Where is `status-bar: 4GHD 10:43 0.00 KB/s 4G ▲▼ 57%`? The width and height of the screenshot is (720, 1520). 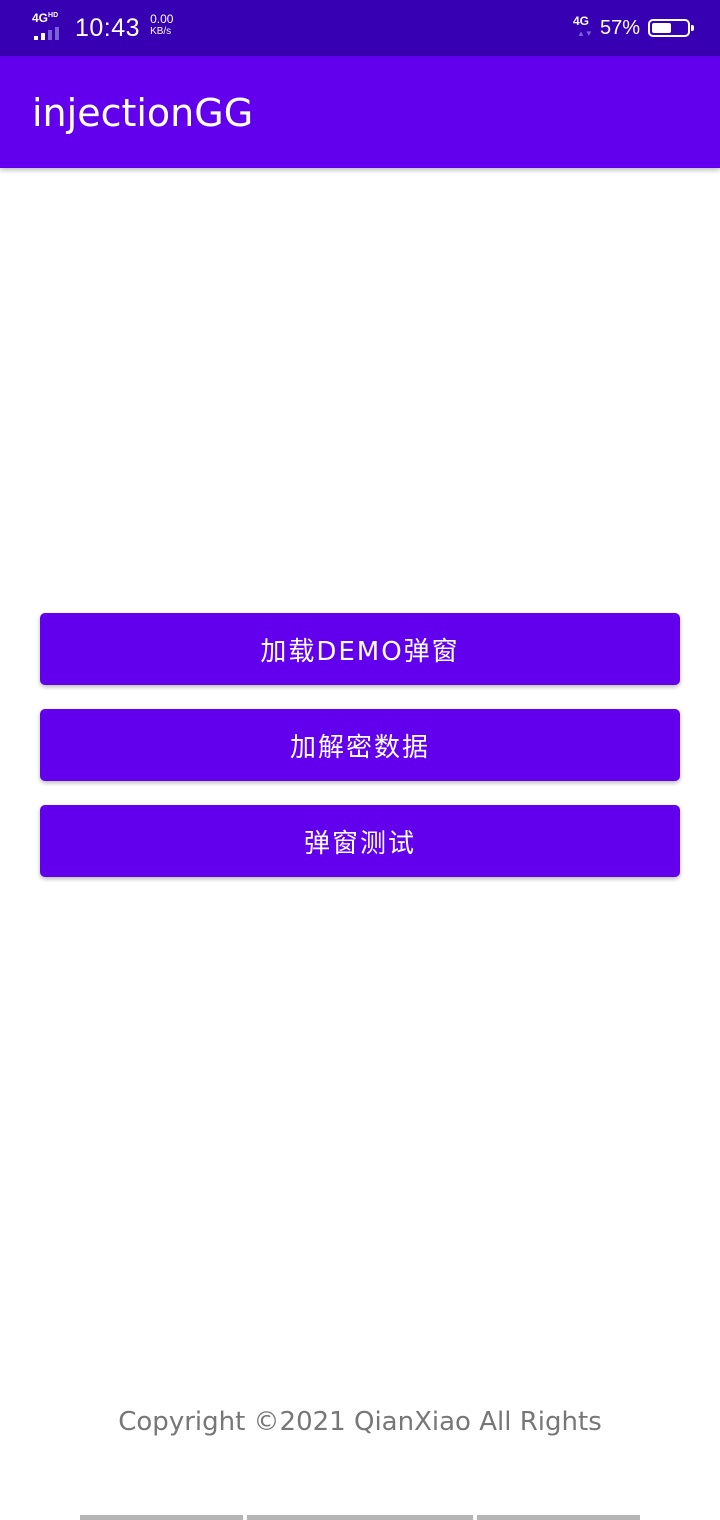
status-bar: 4GHD 10:43 0.00 KB/s 4G ▲▼ 57% is located at coordinates (360, 28).